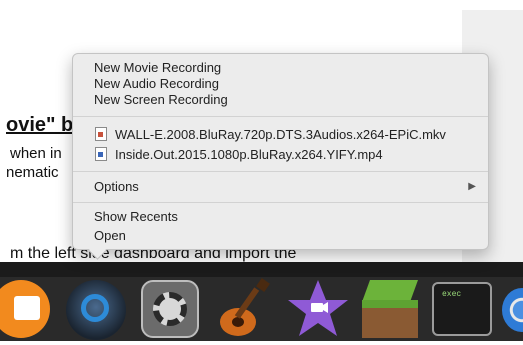 The height and width of the screenshot is (345, 523). I want to click on terminal-icon: exec, so click(462, 309).